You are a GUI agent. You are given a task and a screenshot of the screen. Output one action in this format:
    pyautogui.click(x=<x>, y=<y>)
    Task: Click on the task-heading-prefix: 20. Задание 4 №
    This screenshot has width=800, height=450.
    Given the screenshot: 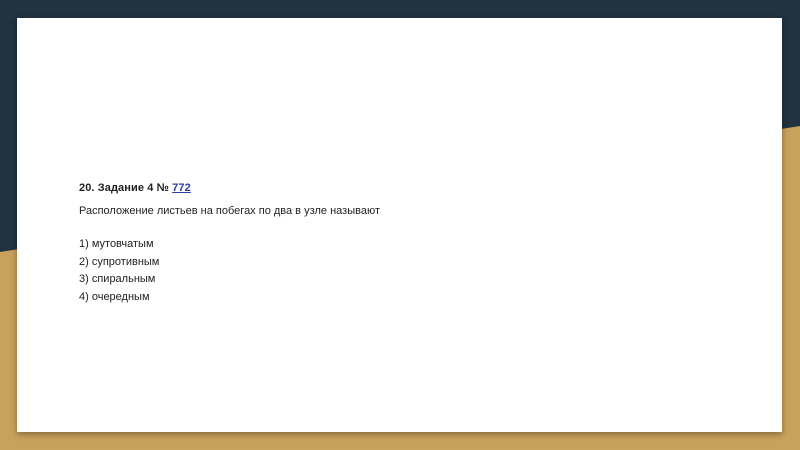 What is the action you would take?
    pyautogui.click(x=126, y=188)
    